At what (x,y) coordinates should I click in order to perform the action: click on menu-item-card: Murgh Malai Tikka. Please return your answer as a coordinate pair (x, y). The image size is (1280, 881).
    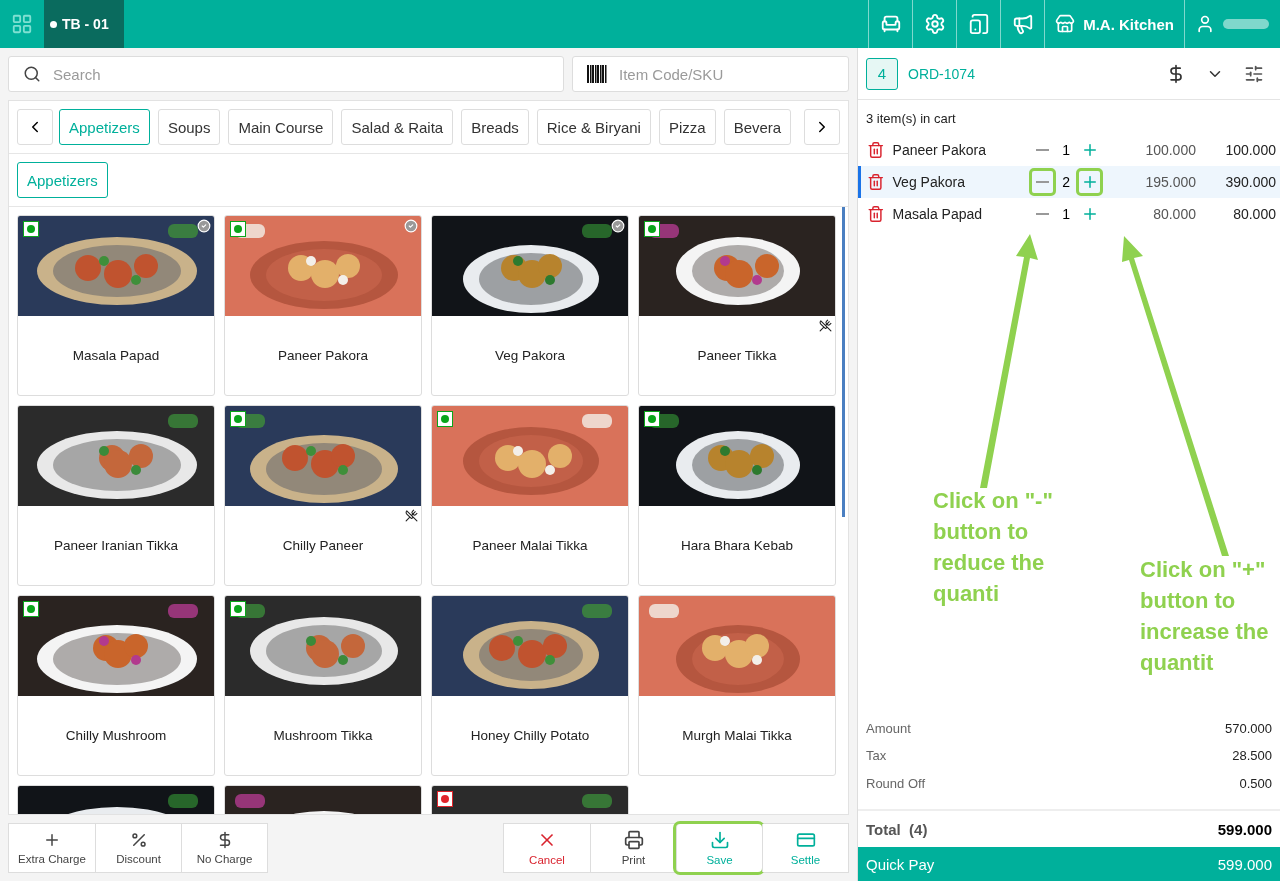
    Looking at the image, I should click on (737, 685).